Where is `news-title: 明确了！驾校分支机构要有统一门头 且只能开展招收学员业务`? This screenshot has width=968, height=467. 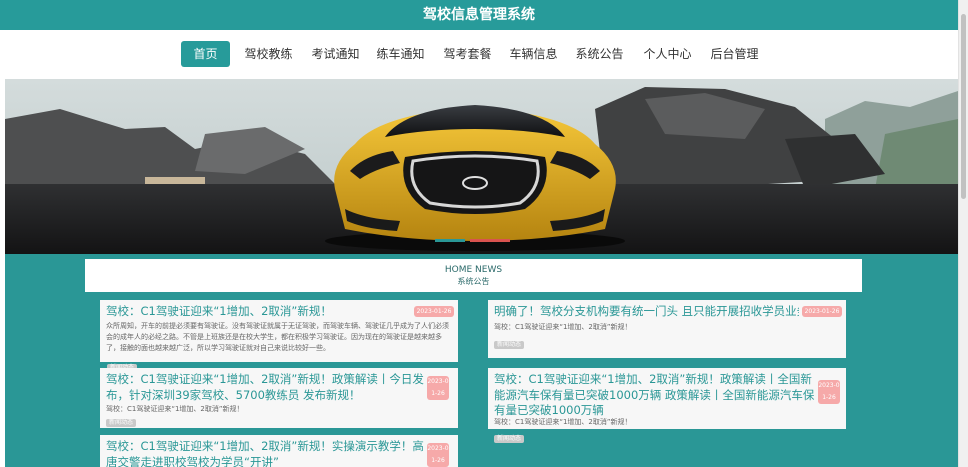
news-title: 明确了！驾校分支机构要有统一门头 且只能开展招收学员业务 is located at coordinates (646, 312).